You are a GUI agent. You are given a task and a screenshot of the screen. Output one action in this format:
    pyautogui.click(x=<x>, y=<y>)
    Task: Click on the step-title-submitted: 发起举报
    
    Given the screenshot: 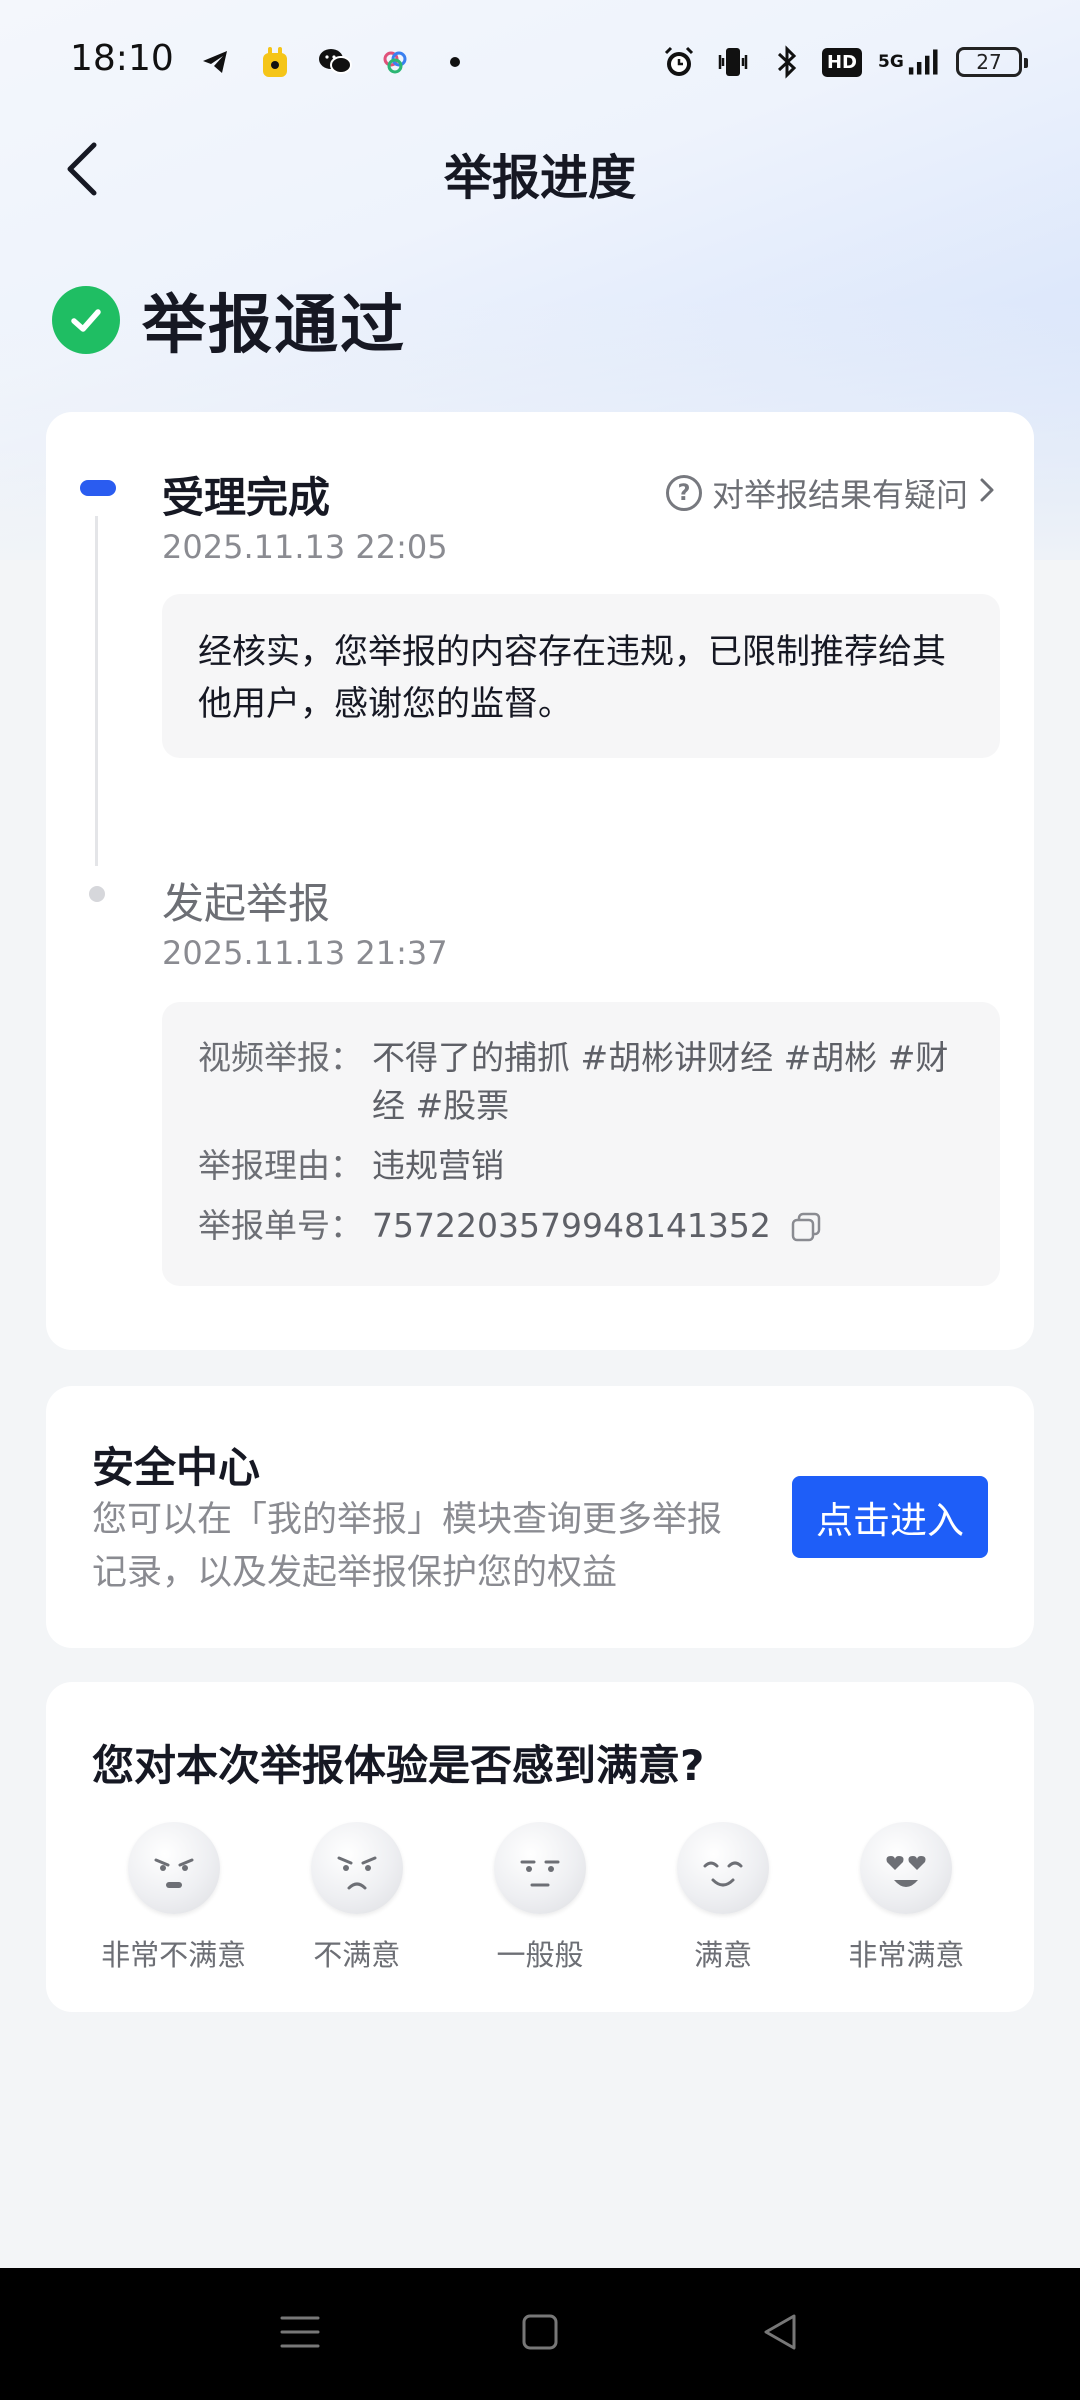 What is the action you would take?
    pyautogui.click(x=246, y=903)
    